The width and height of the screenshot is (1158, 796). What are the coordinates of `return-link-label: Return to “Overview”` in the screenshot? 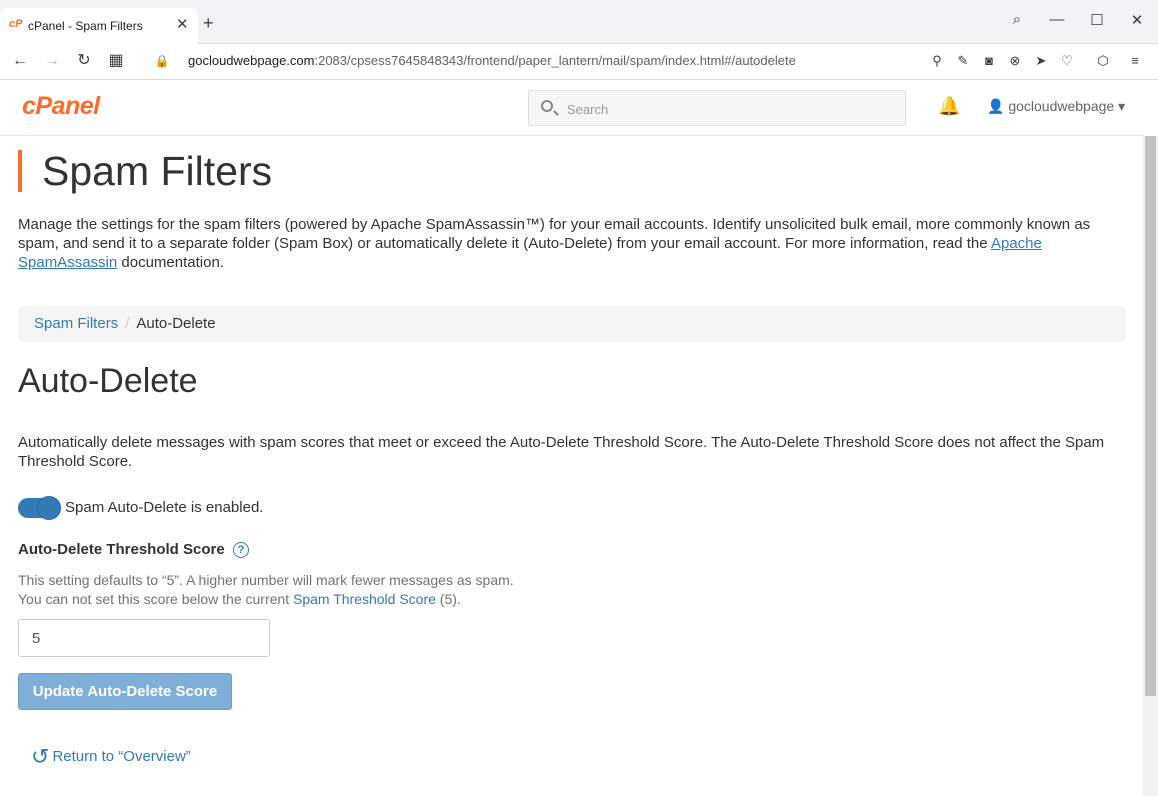 It's located at (121, 756).